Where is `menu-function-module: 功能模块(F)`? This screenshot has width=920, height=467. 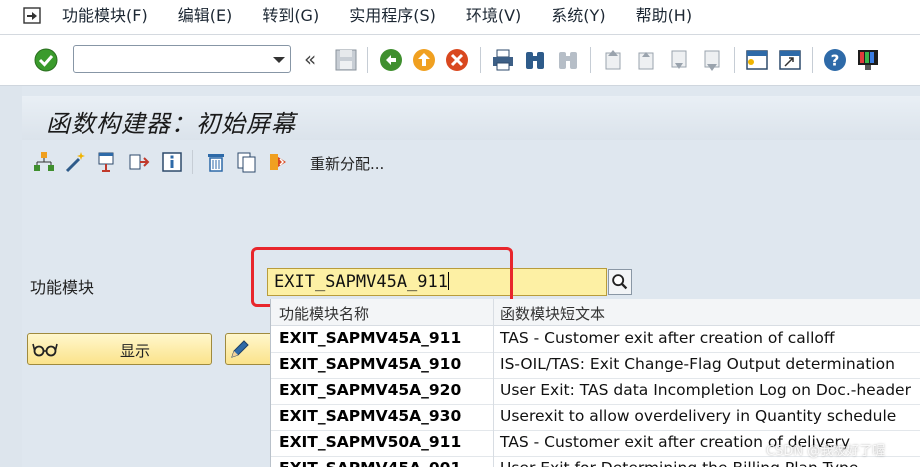 menu-function-module: 功能模块(F) is located at coordinates (105, 16).